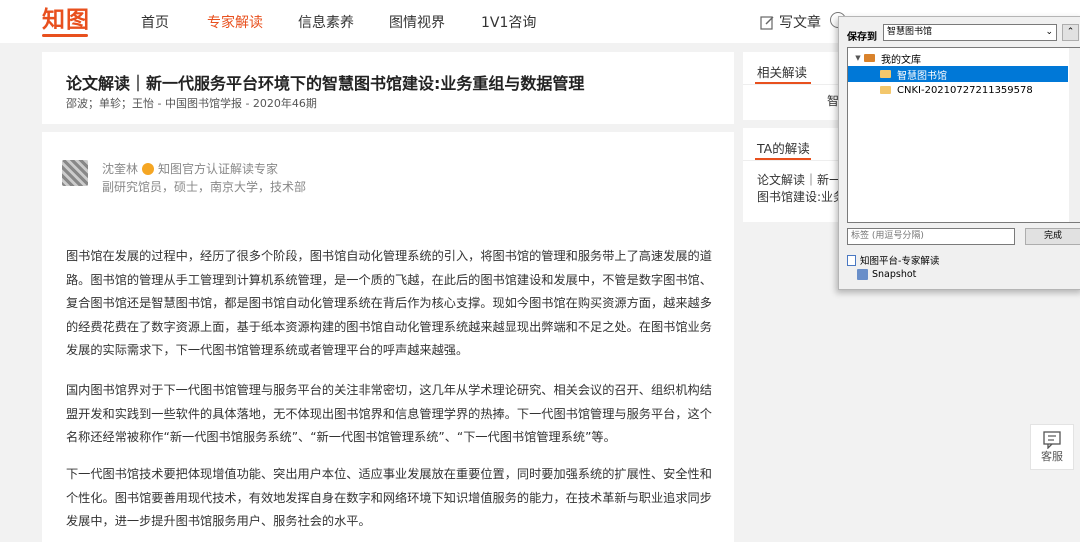 Image resolution: width=1080 pixels, height=542 pixels. Describe the element at coordinates (958, 74) in the screenshot. I see `tree-item-smart-library: 智慧图书馆` at that location.